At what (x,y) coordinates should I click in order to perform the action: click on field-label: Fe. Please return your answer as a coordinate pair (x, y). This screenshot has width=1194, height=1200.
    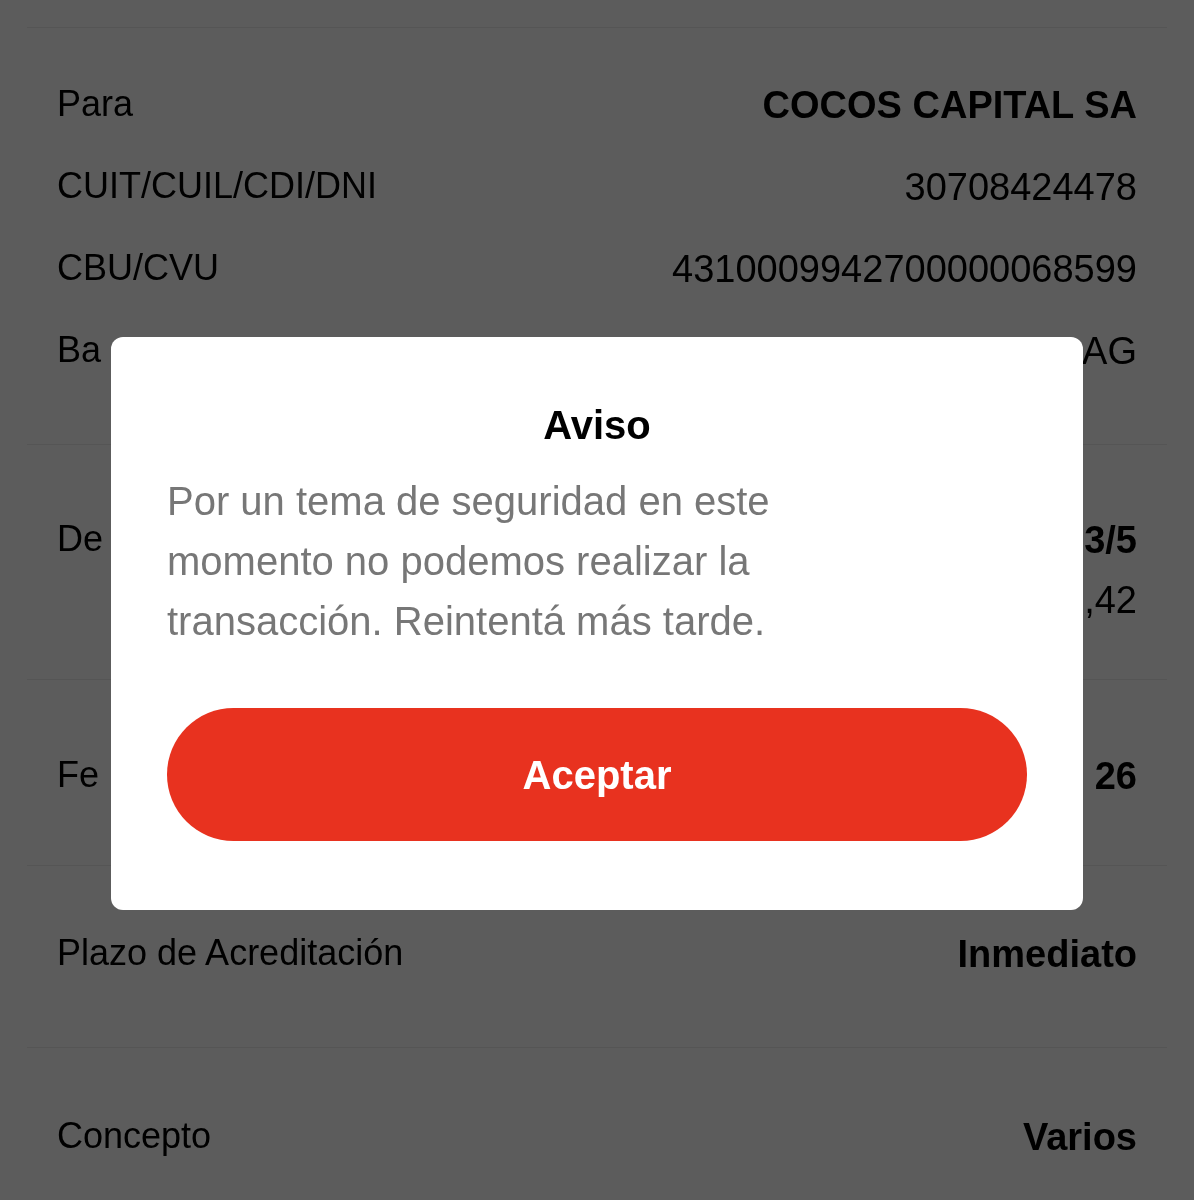
    Looking at the image, I should click on (78, 775).